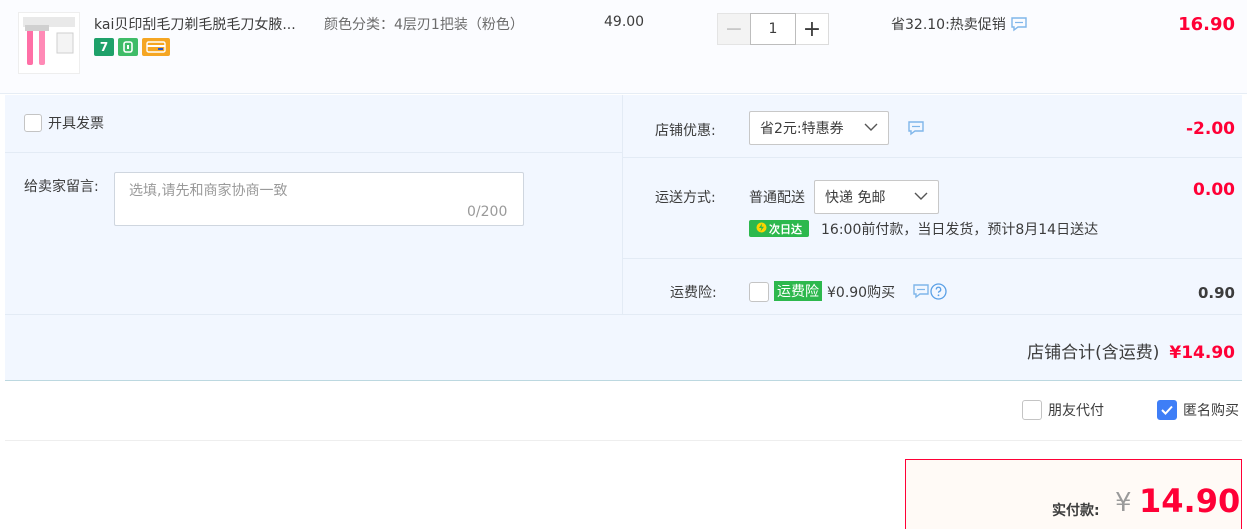 Image resolution: width=1247 pixels, height=529 pixels. What do you see at coordinates (1093, 353) in the screenshot?
I see `store-total-label: 店铺合计(含运费)` at bounding box center [1093, 353].